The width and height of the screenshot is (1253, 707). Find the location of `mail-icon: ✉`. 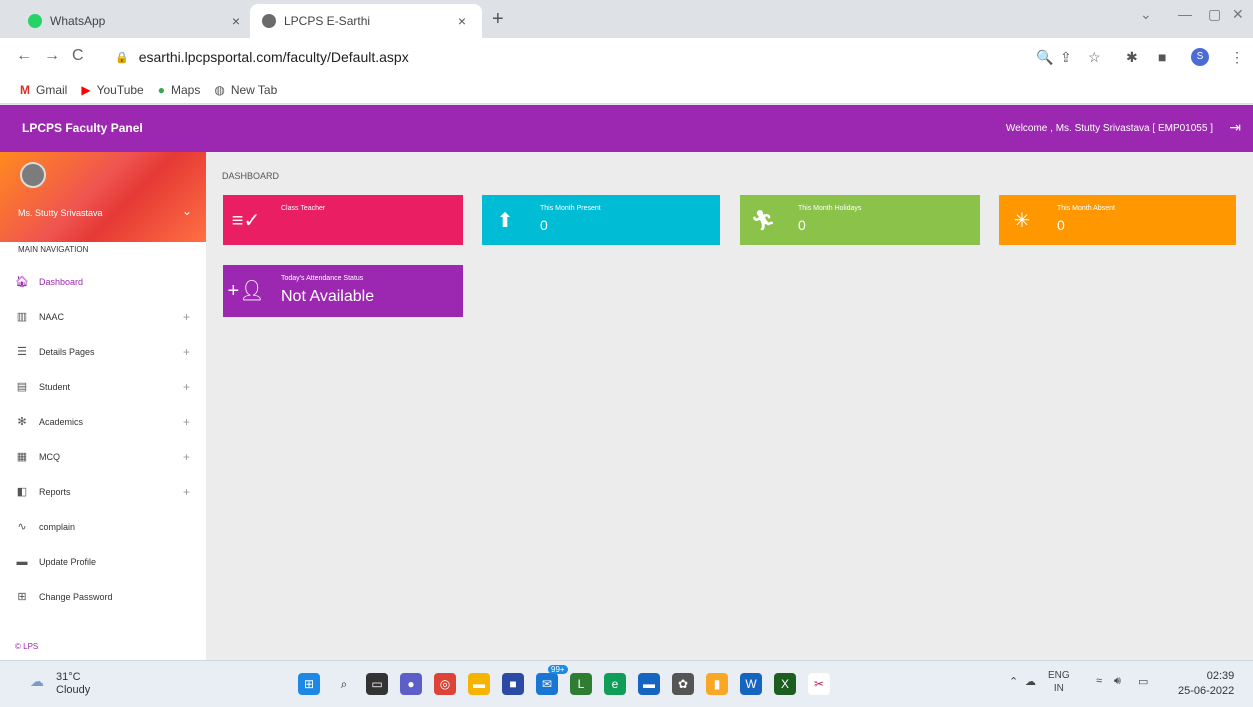

mail-icon: ✉ is located at coordinates (547, 684).